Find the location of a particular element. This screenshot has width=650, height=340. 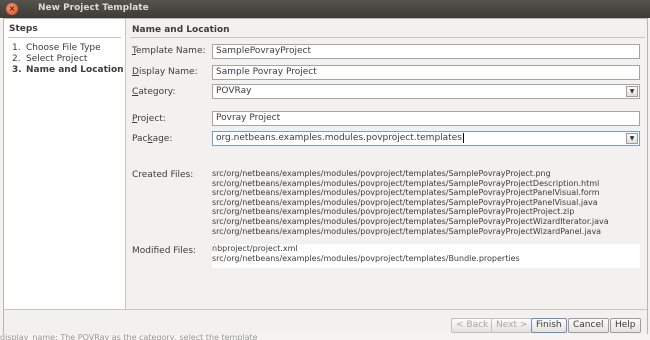

step-item-current: 3. Name and Location is located at coordinates (68, 70).